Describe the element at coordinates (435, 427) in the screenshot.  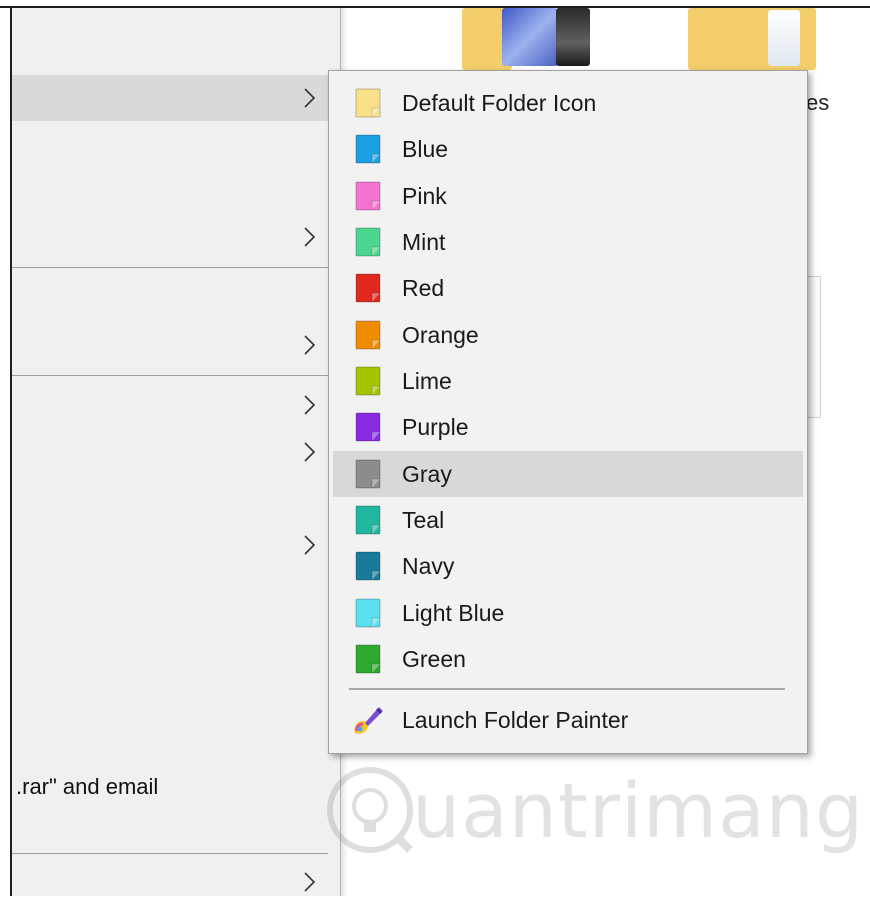
I see `submenu-item-label: Purple` at that location.